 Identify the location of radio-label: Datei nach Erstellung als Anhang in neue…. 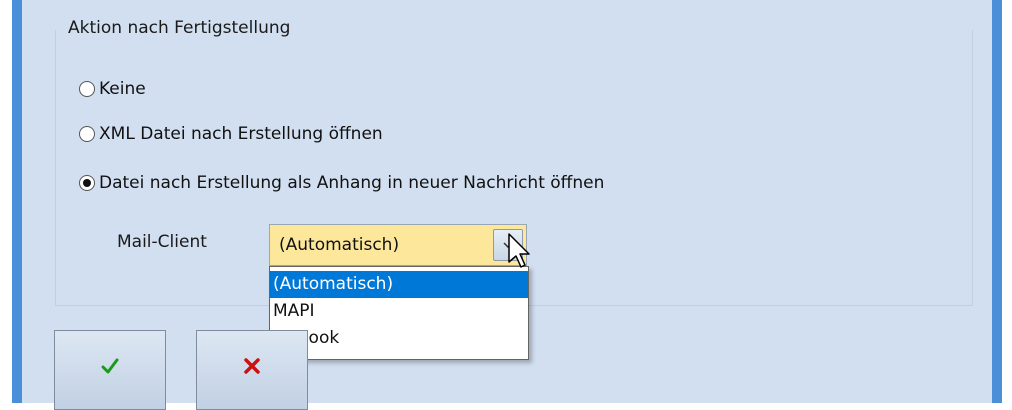
(352, 183).